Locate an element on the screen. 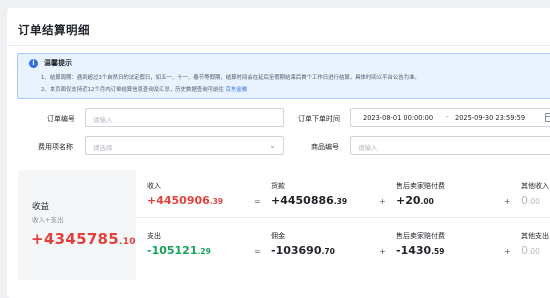 This screenshot has height=298, width=550. order-no-placeholder: 请输入 is located at coordinates (103, 120).